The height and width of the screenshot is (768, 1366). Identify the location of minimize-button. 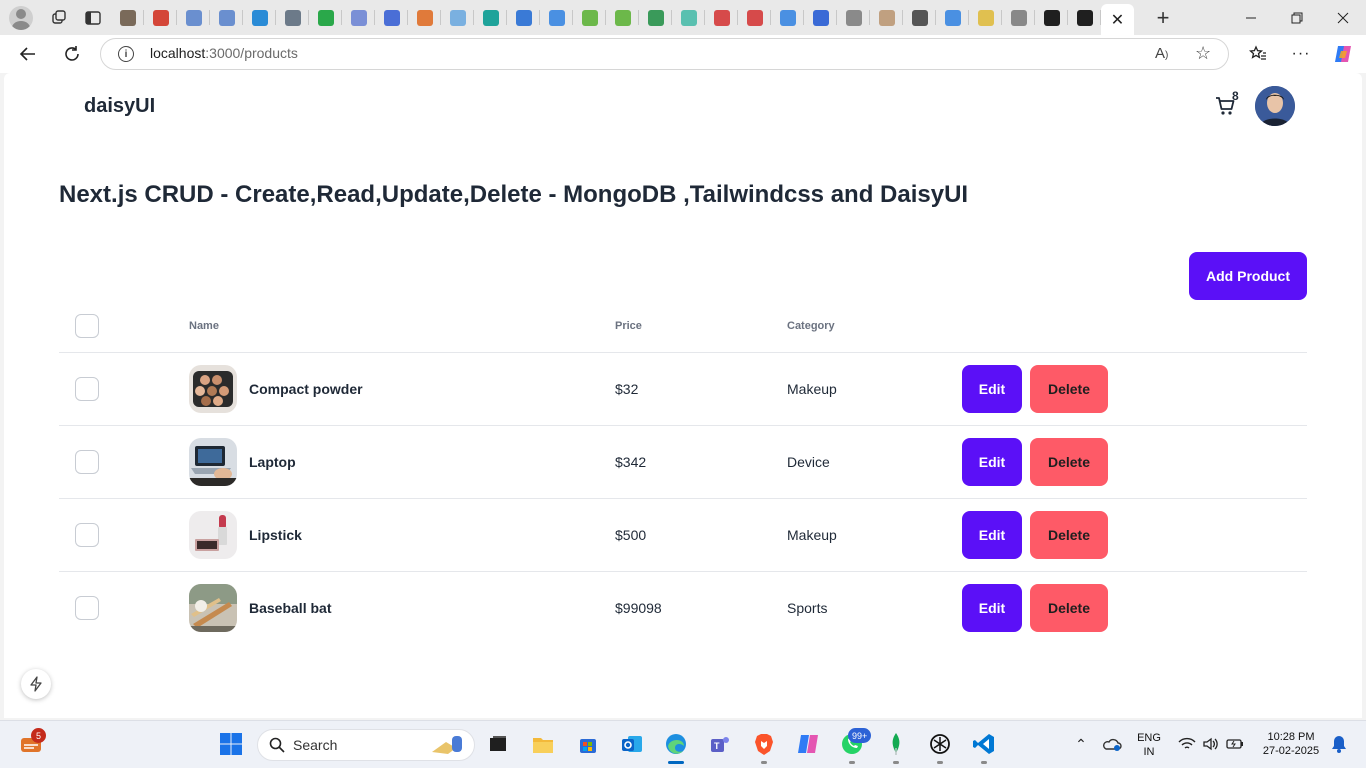
(1251, 17).